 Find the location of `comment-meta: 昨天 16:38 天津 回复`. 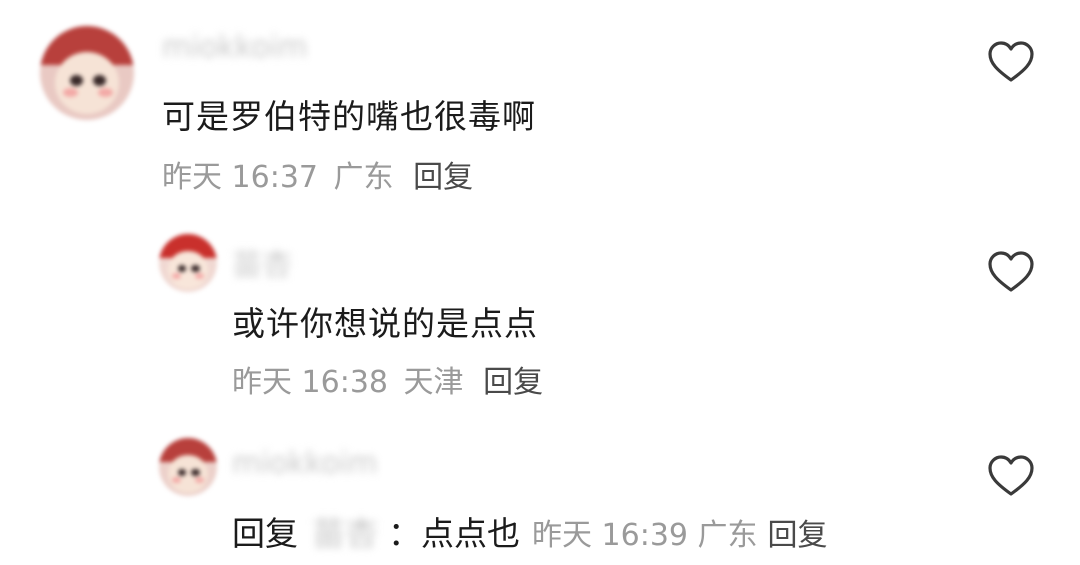

comment-meta: 昨天 16:38 天津 回复 is located at coordinates (387, 379).